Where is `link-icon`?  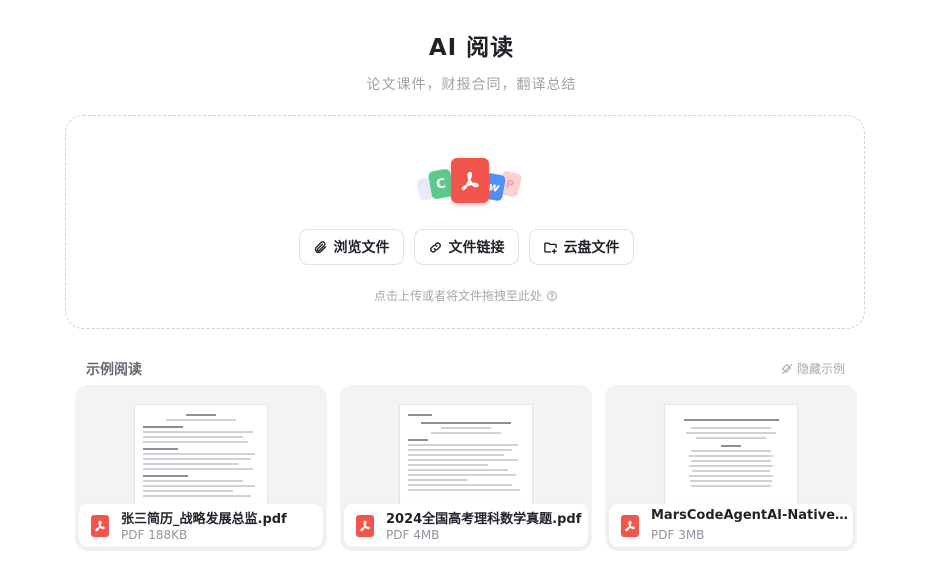
link-icon is located at coordinates (435, 247).